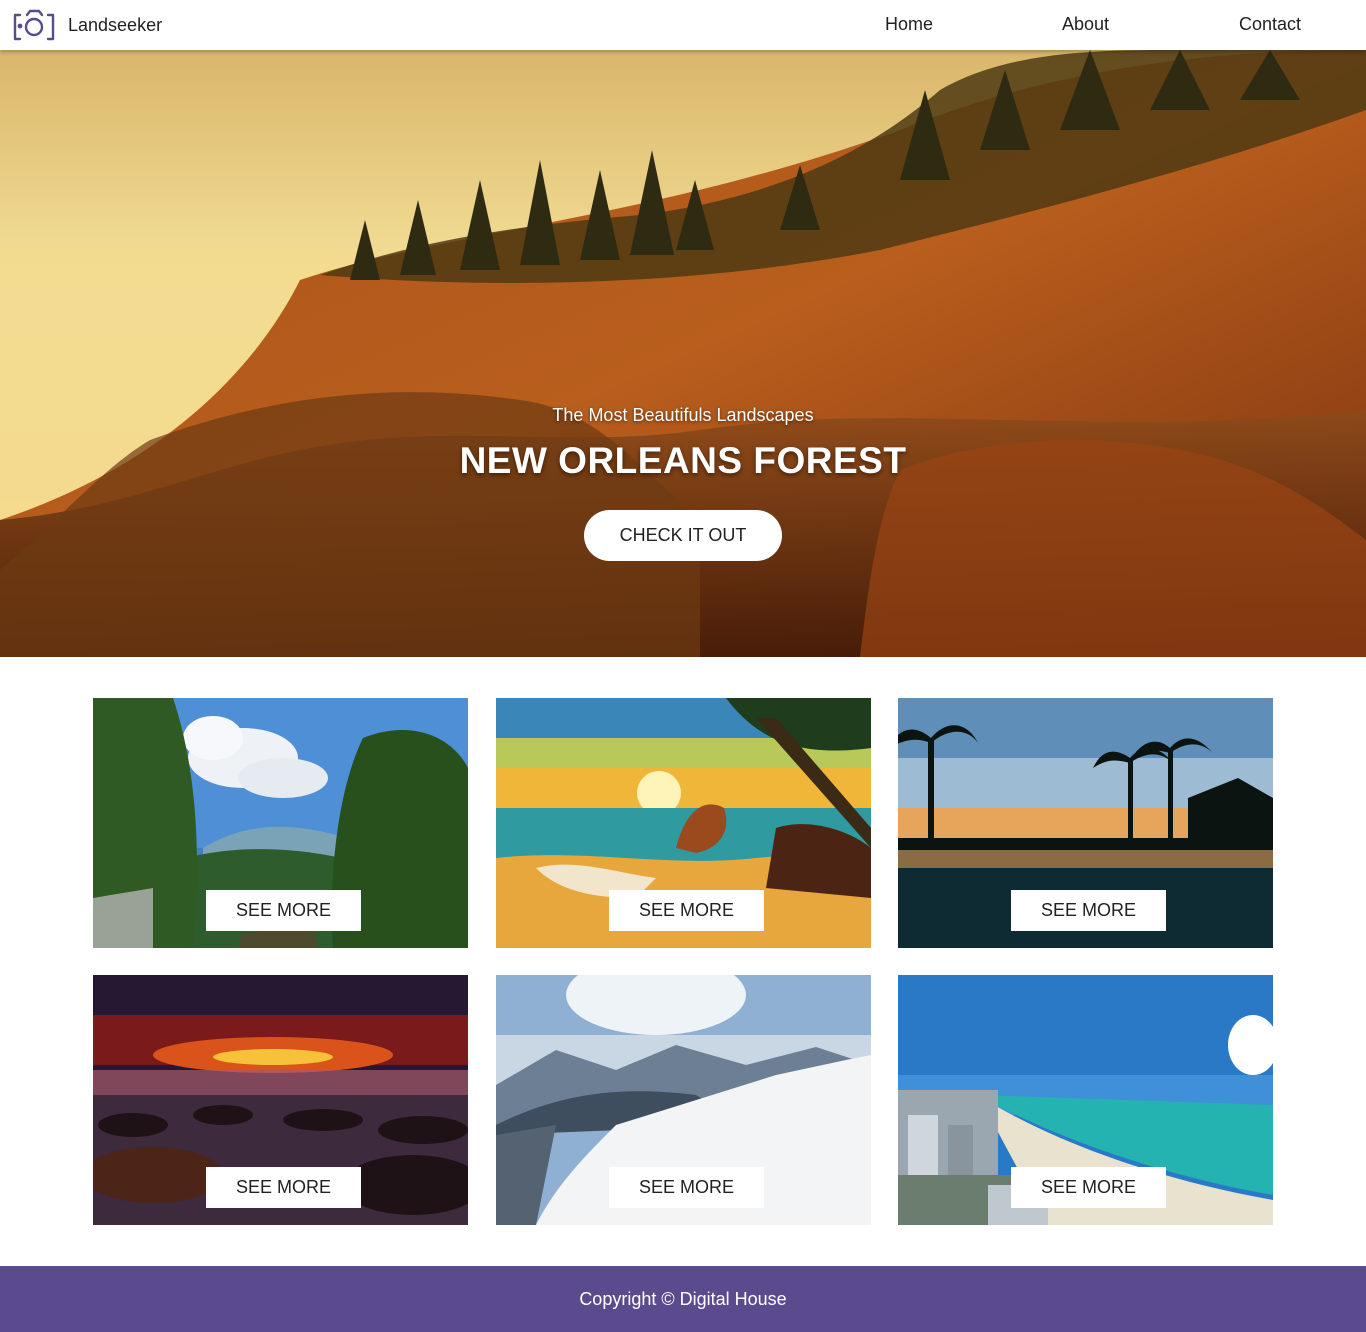 This screenshot has width=1366, height=1332. I want to click on hero-title: NEW ORLEANS FOREST, so click(683, 460).